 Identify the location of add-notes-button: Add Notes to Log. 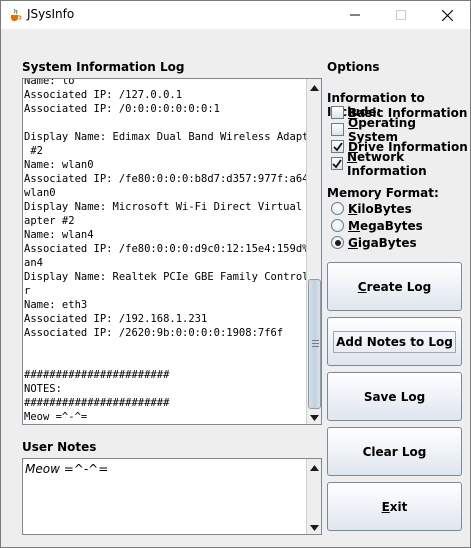
(394, 341).